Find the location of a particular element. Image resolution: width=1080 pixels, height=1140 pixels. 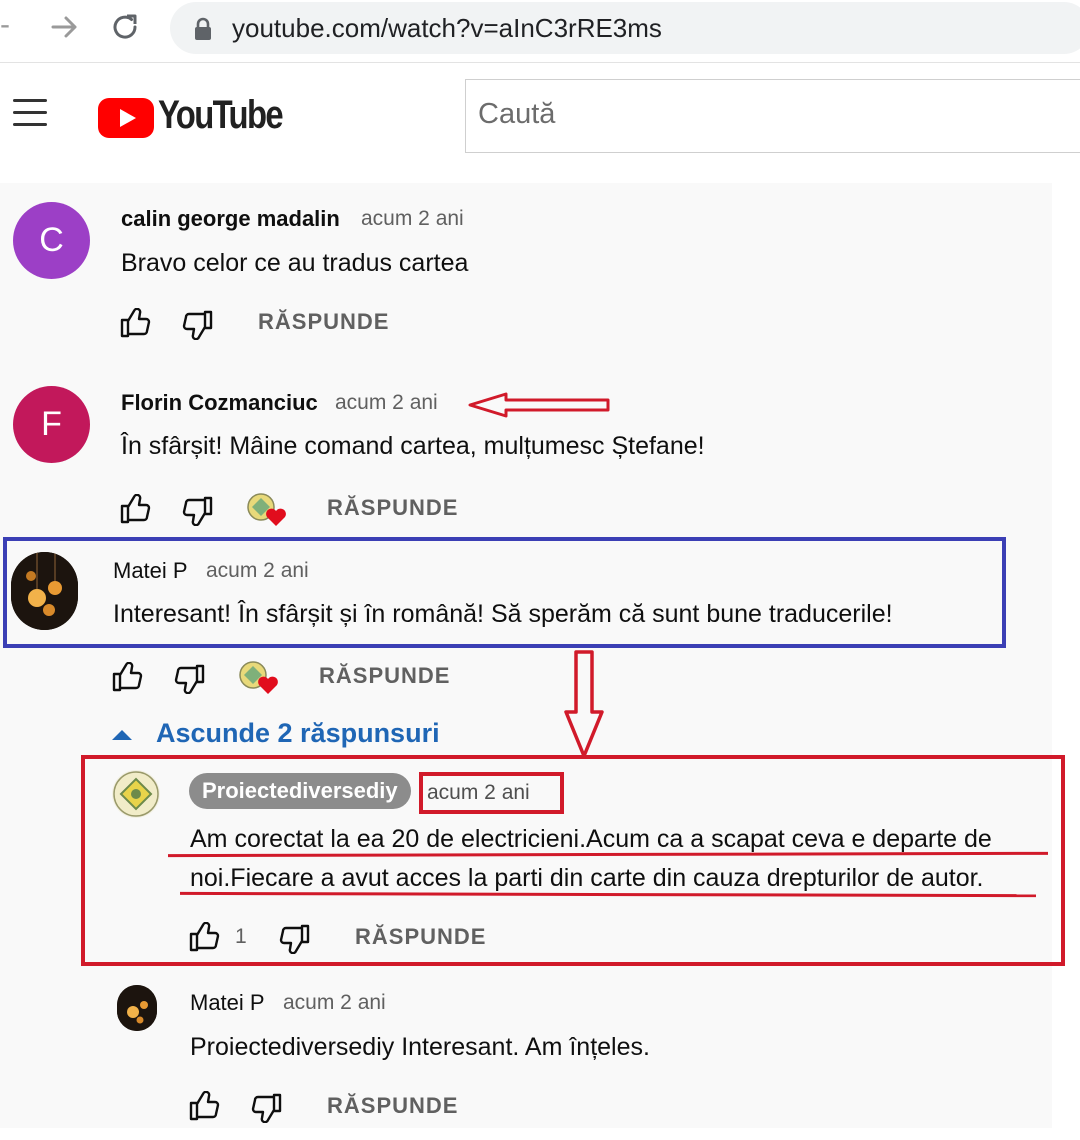

back-arrow-icon: - is located at coordinates (5, 25).